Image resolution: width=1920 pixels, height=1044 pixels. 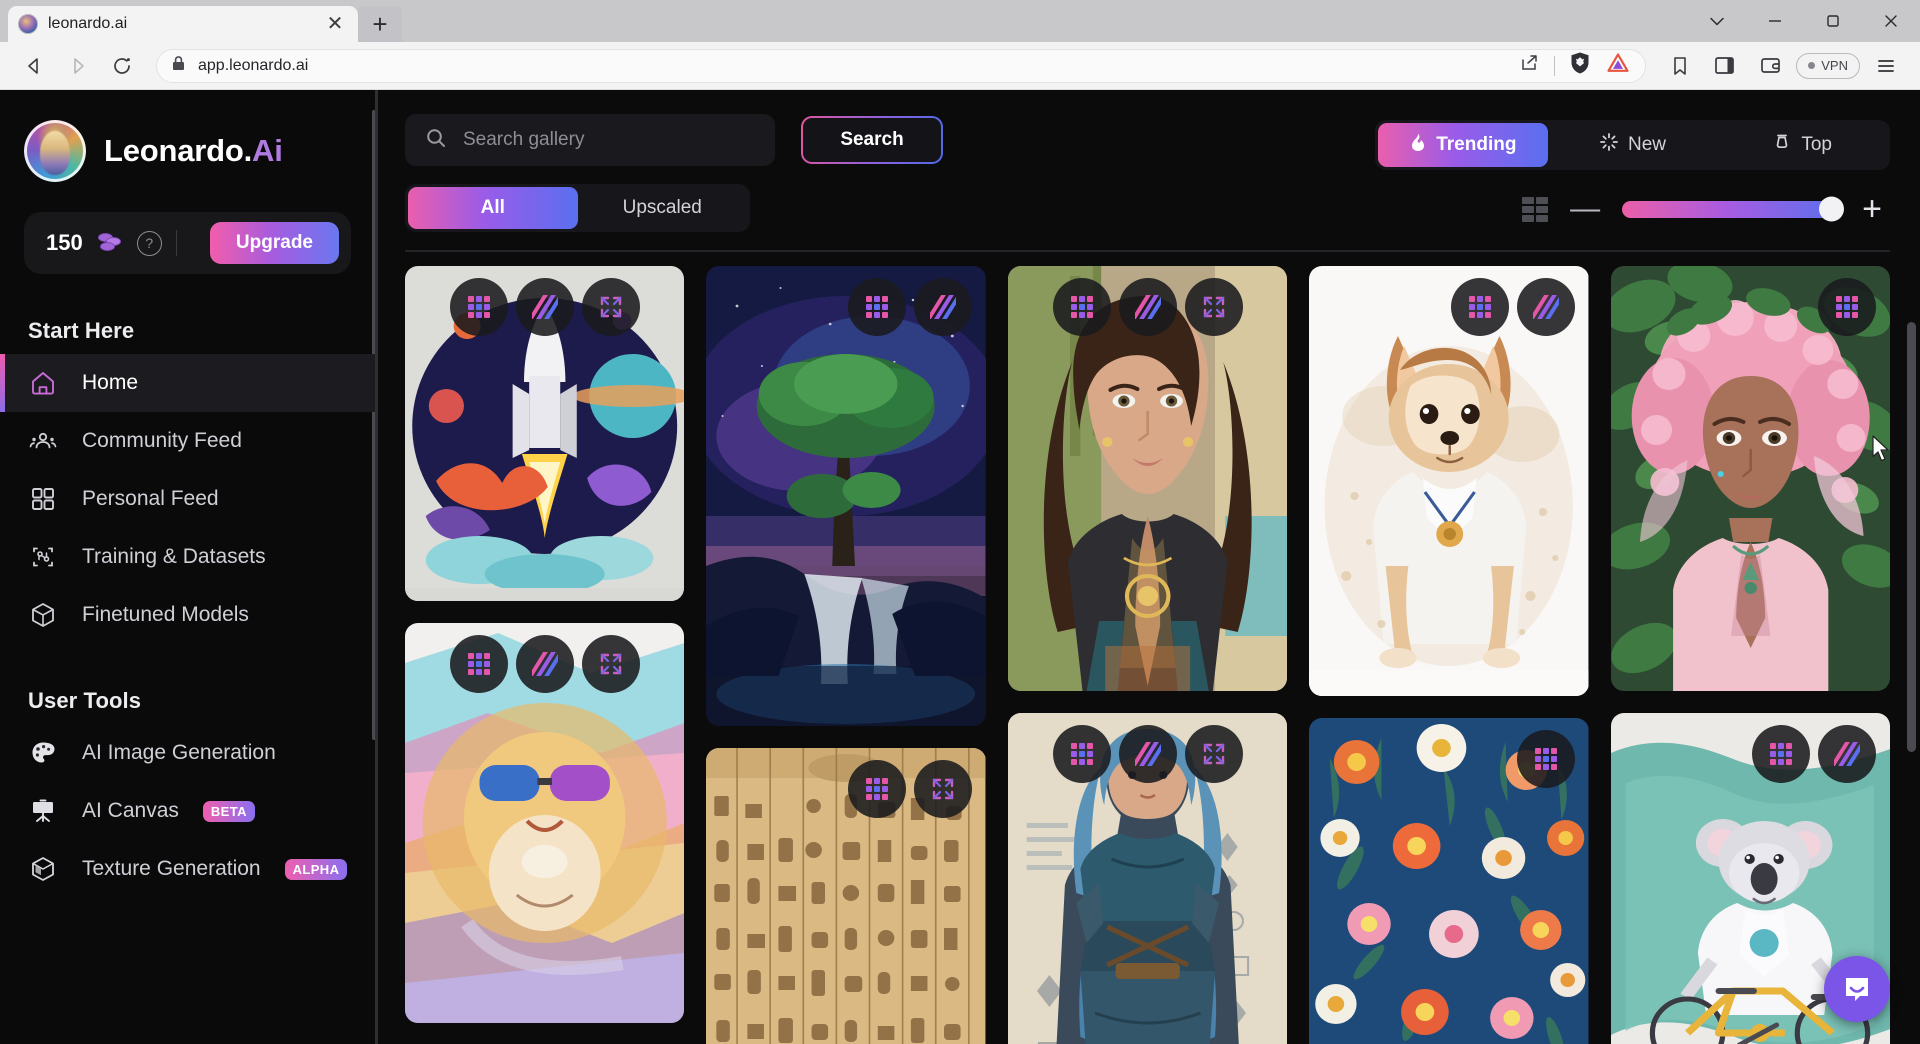 I want to click on upgrade-button: Upgrade, so click(x=274, y=243).